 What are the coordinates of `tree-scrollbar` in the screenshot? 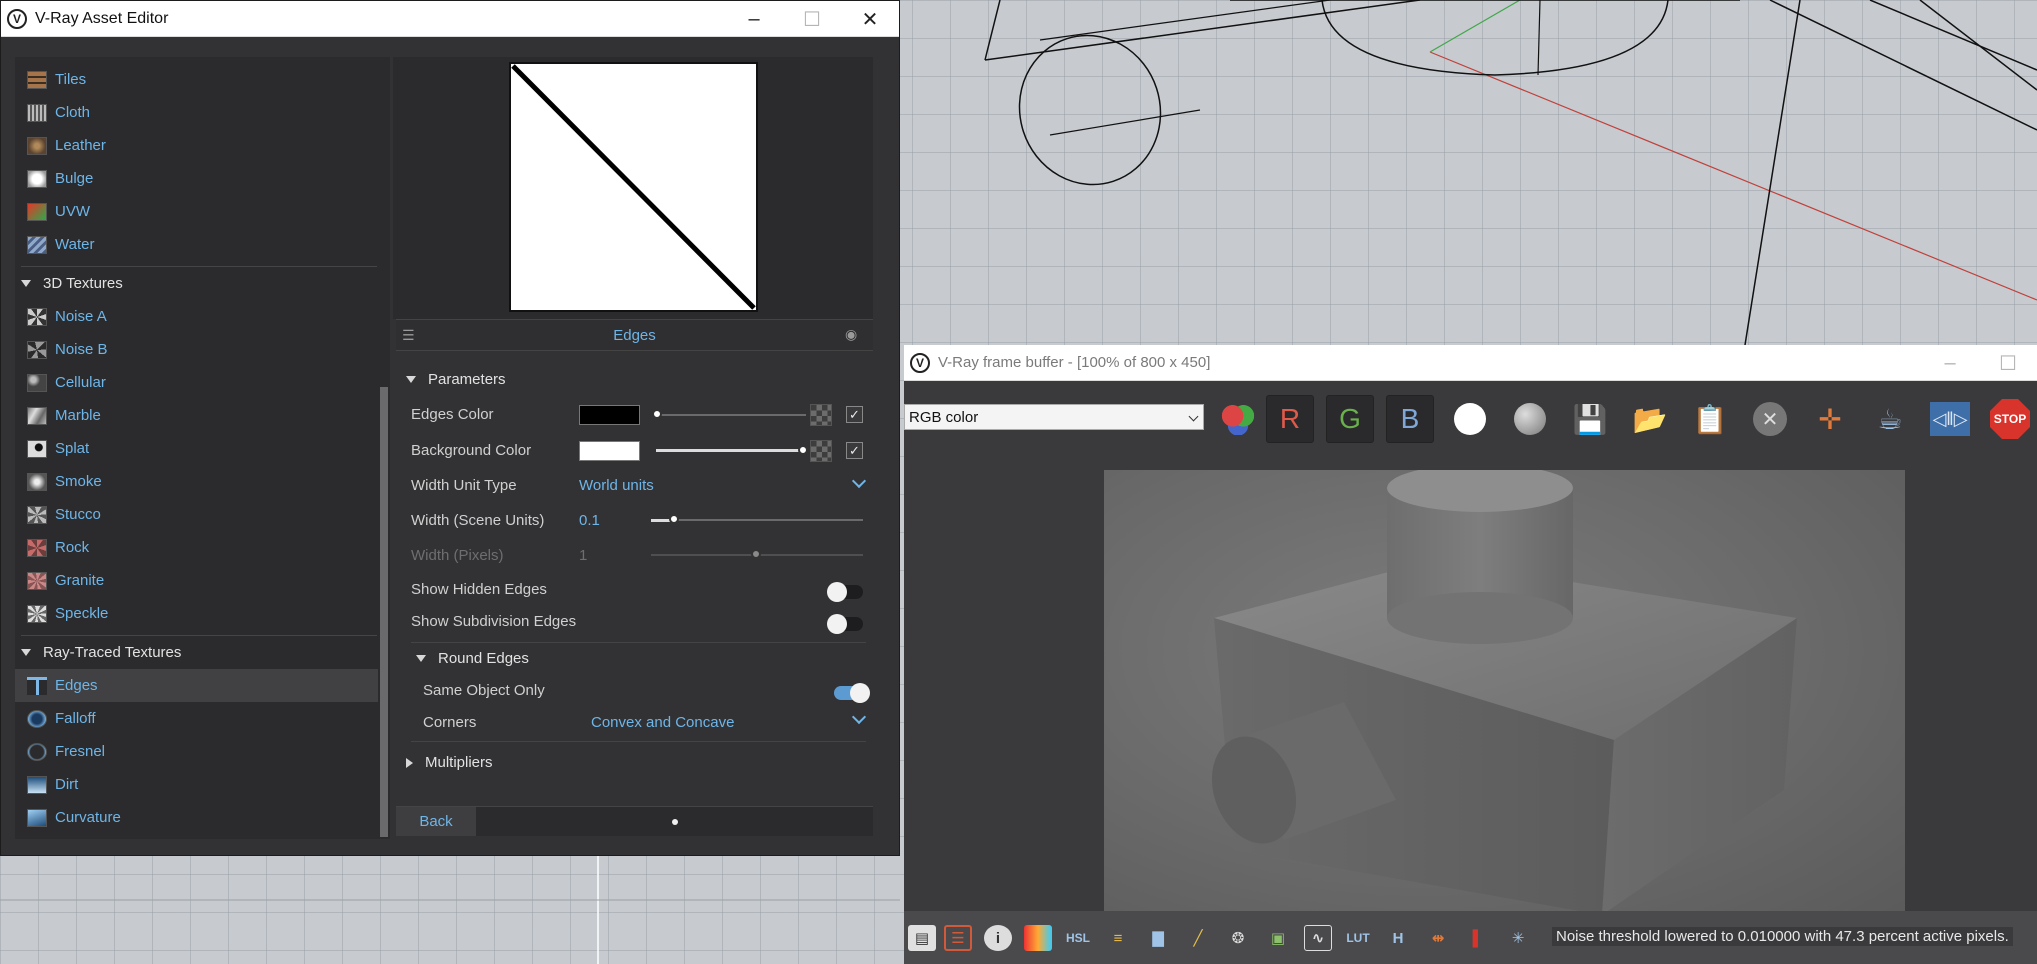 It's located at (384, 448).